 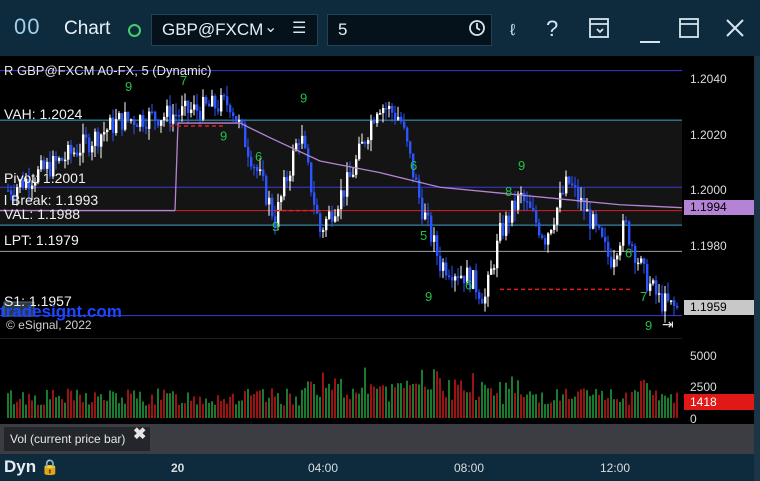 What do you see at coordinates (719, 307) in the screenshot?
I see `last-price-tag: 1.1959` at bounding box center [719, 307].